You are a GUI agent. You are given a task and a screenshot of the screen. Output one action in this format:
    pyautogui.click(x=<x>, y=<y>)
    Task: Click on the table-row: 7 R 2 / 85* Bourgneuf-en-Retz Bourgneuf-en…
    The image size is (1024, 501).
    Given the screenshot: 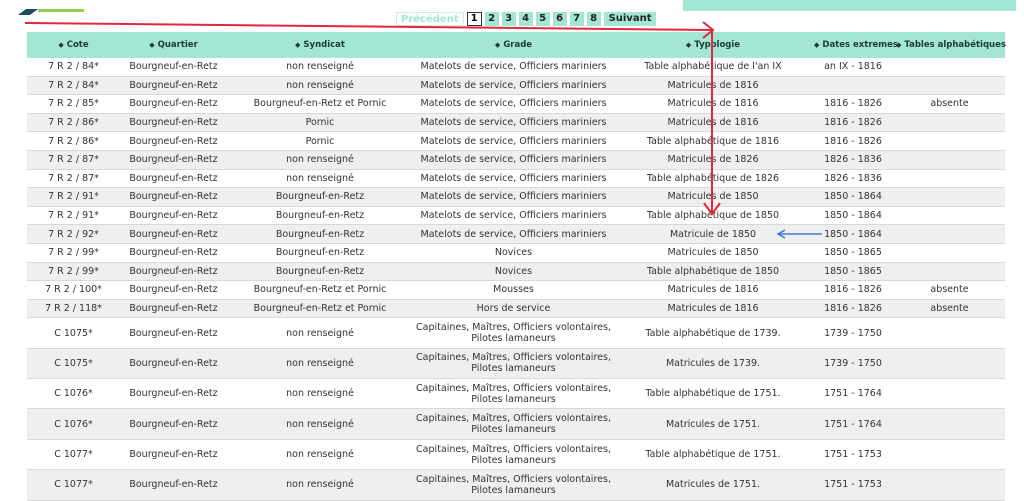 What is the action you would take?
    pyautogui.click(x=516, y=104)
    